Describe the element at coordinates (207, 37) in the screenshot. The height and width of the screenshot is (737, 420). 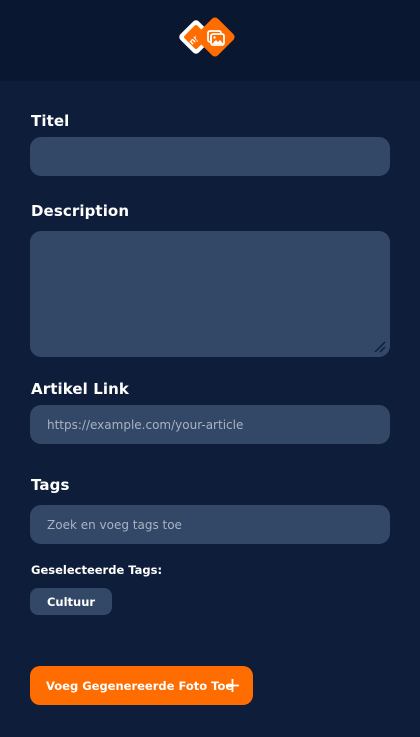
I see `npo-photo-logo-icon: npo` at that location.